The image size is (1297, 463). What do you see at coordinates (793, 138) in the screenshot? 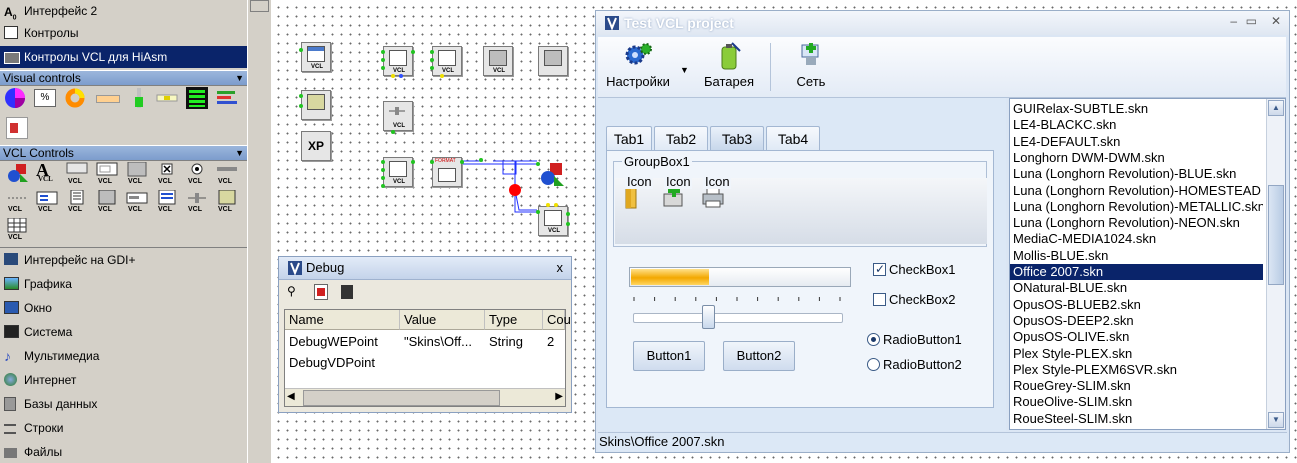
I see `tab-4: Tab4` at bounding box center [793, 138].